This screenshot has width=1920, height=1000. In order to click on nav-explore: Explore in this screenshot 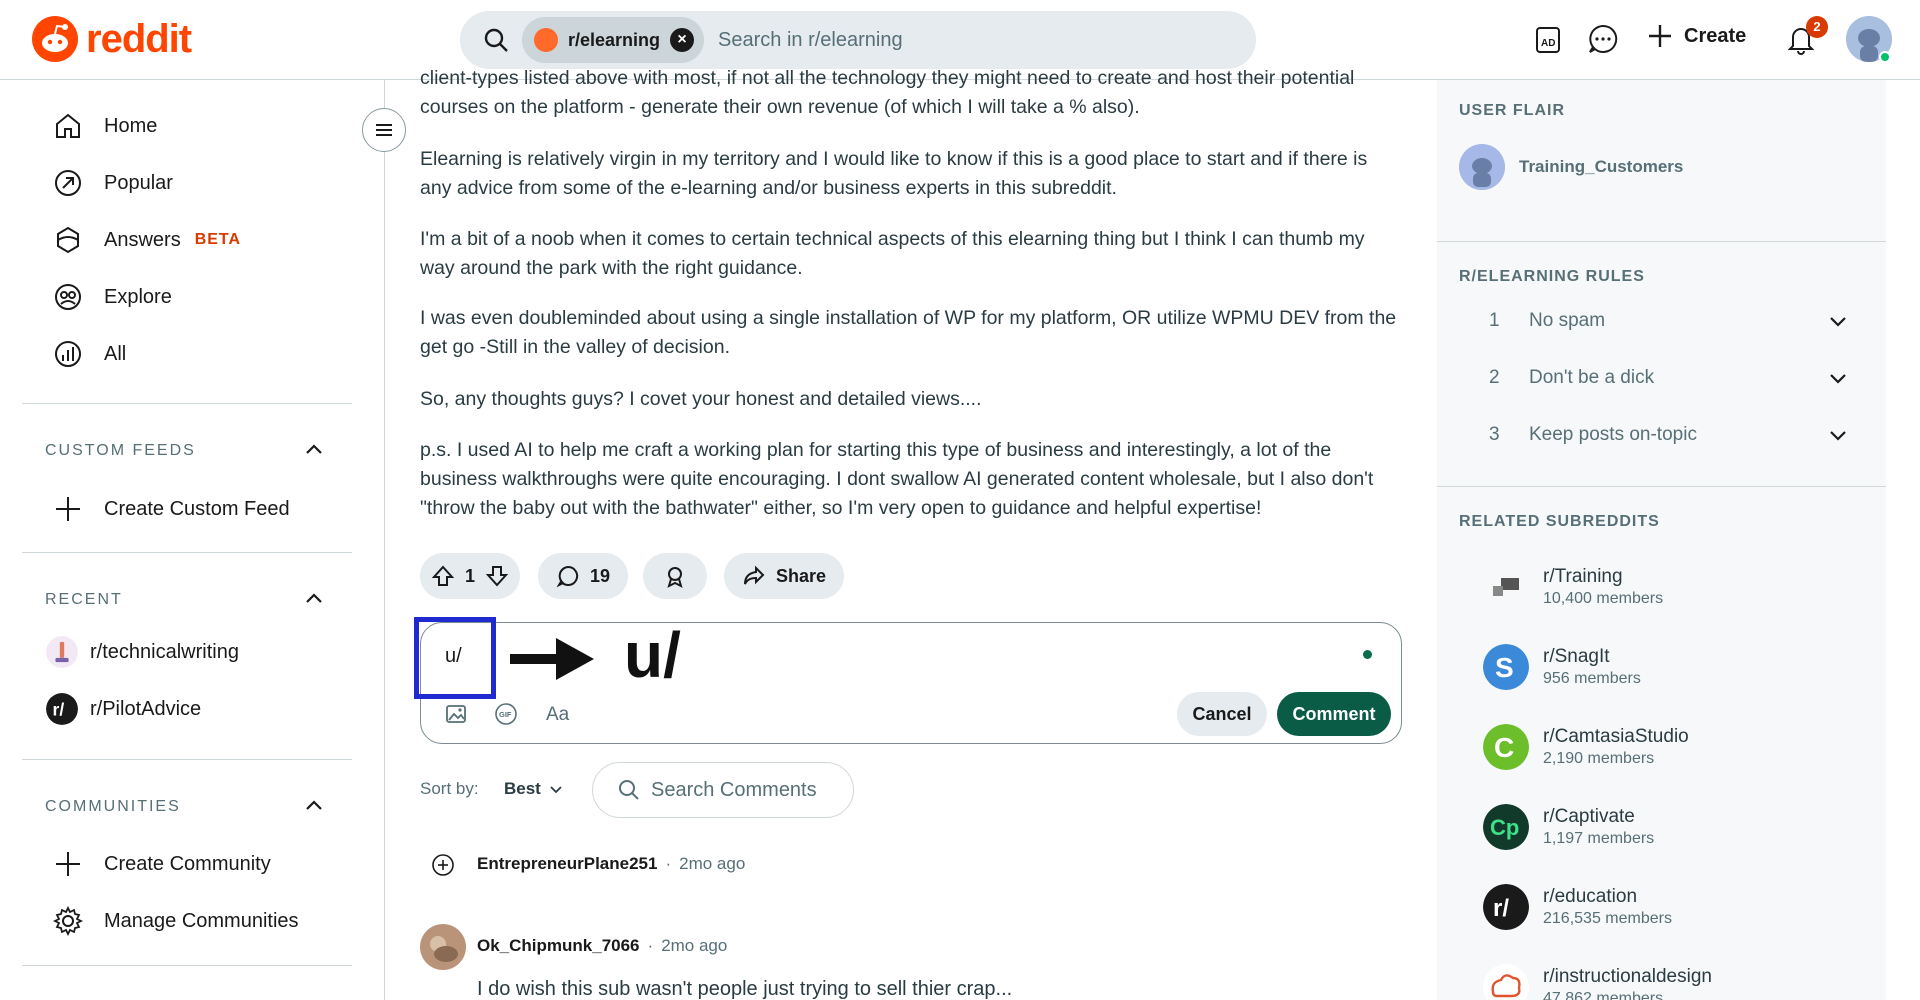, I will do `click(112, 297)`.